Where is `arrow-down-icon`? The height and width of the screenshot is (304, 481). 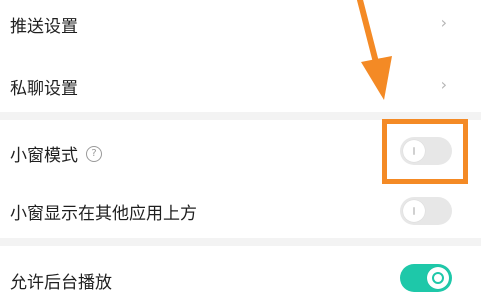
arrow-down-icon is located at coordinates (374, 50).